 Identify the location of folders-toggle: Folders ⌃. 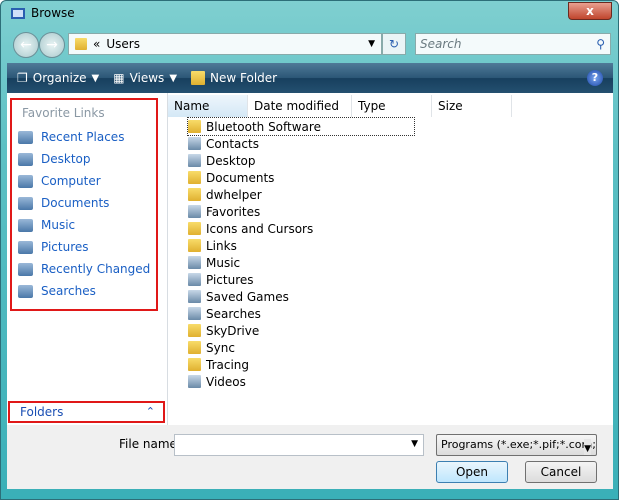
(86, 412).